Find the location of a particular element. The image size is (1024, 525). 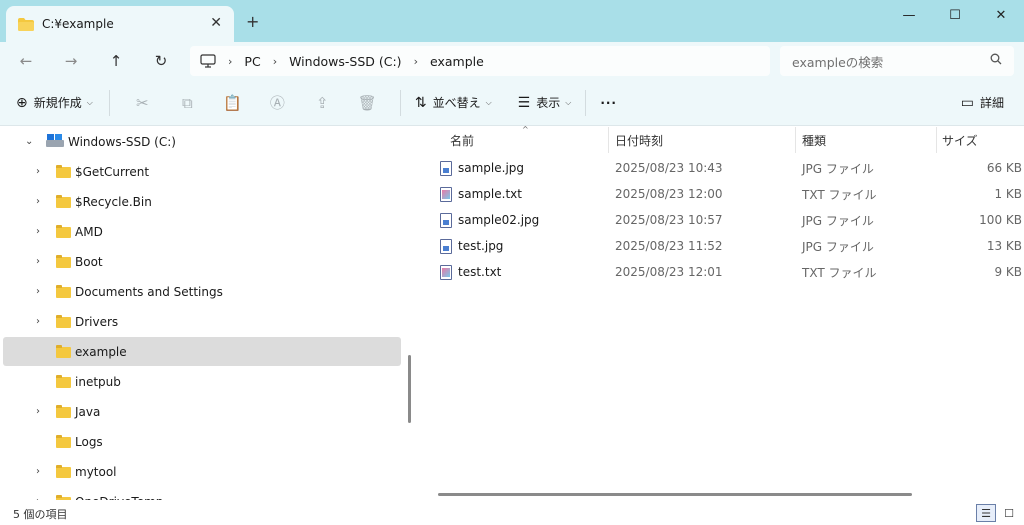

file-size: 13 KB is located at coordinates (1004, 246).